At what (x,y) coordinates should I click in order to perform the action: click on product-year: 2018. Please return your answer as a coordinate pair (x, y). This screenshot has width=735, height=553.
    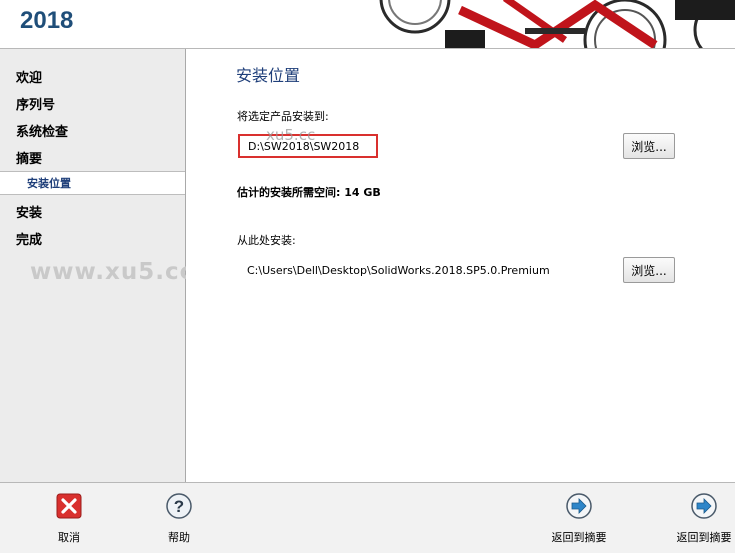
    Looking at the image, I should click on (47, 20).